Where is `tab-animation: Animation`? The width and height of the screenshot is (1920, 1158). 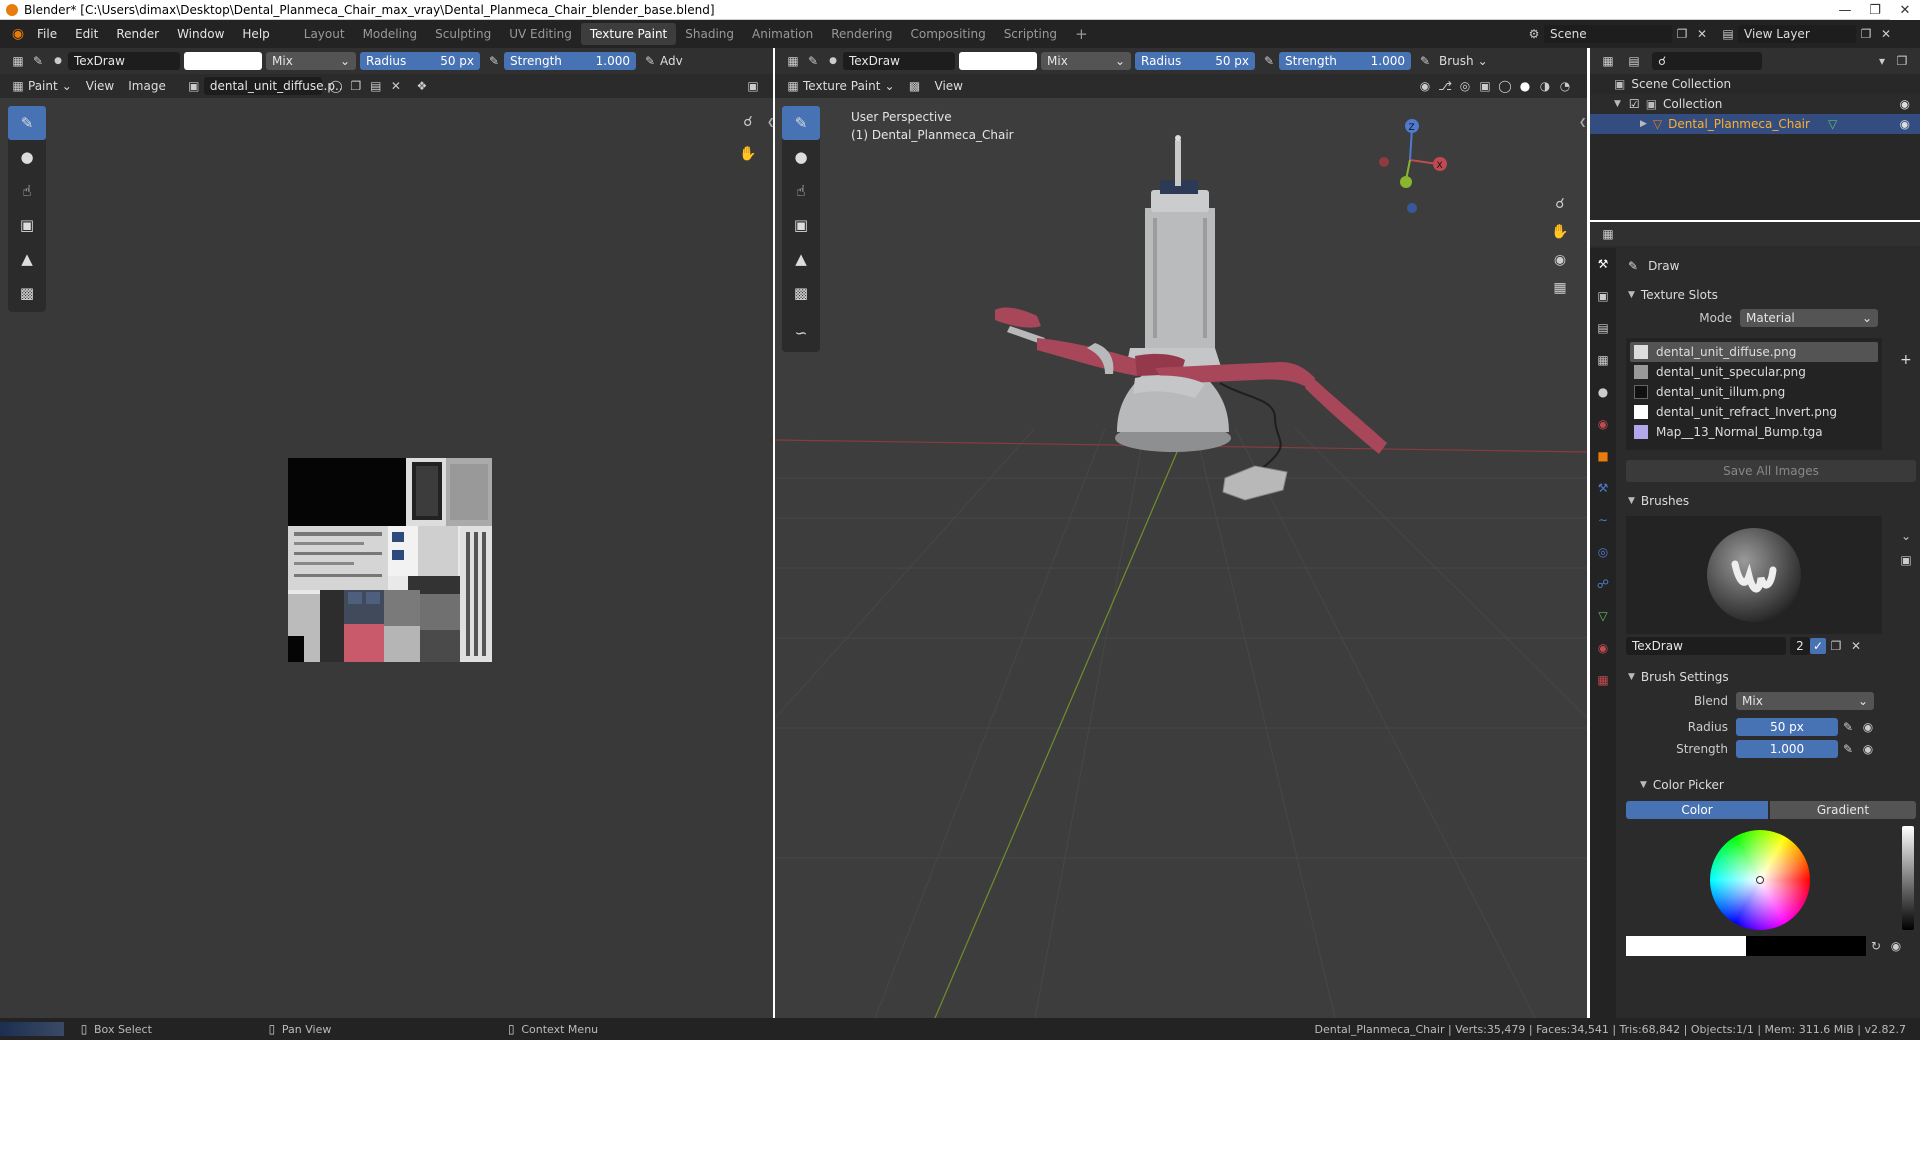 tab-animation: Animation is located at coordinates (782, 34).